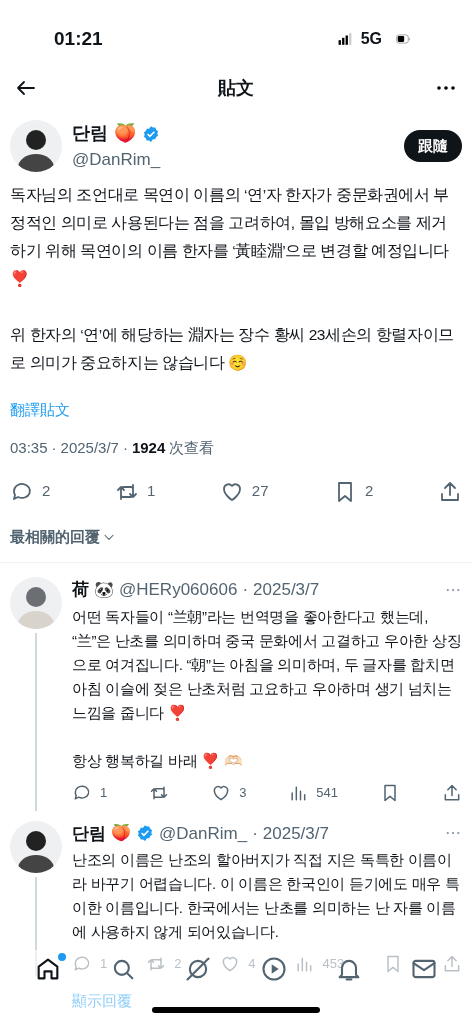 The width and height of the screenshot is (472, 1024). Describe the element at coordinates (230, 236) in the screenshot. I see `post-text: 독자님의 조언대로 목연이 이름의 ‘연’자 한자가 중문화권에서 부정적인 의미로 사용된다는 점을 고려하여, 몰입 방해요소를 제거하기 위해 목연이의 이름 한자를 ‘黃睦淵’으로 변경할 예정입니다 ❣` at that location.